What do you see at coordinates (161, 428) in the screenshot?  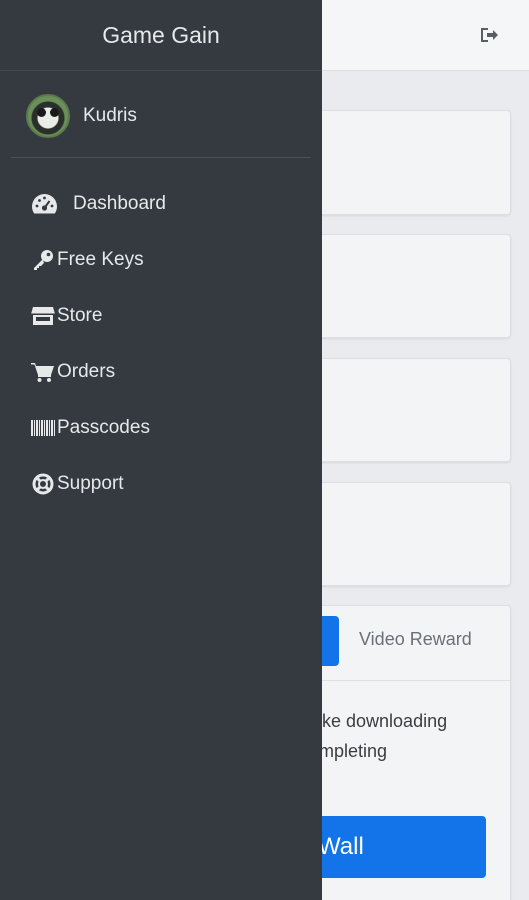 I see `nav-item-passcodes: Passcodes` at bounding box center [161, 428].